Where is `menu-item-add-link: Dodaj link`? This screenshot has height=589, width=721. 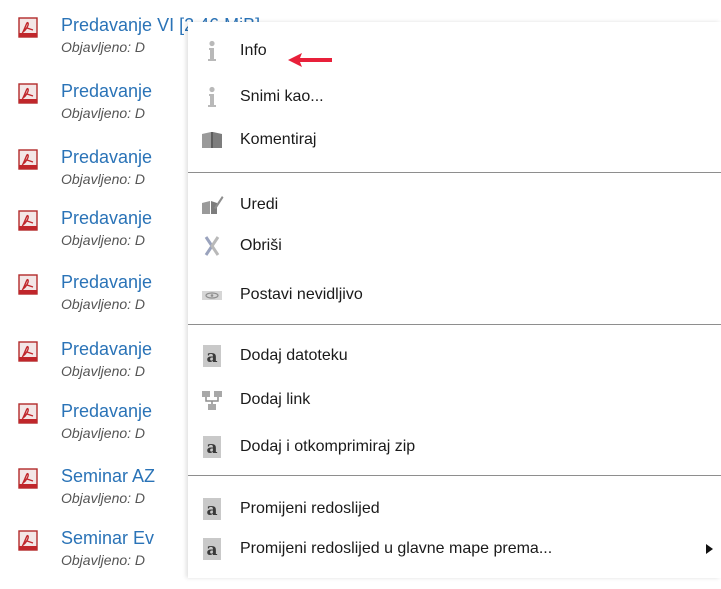 menu-item-add-link: Dodaj link is located at coordinates (454, 400).